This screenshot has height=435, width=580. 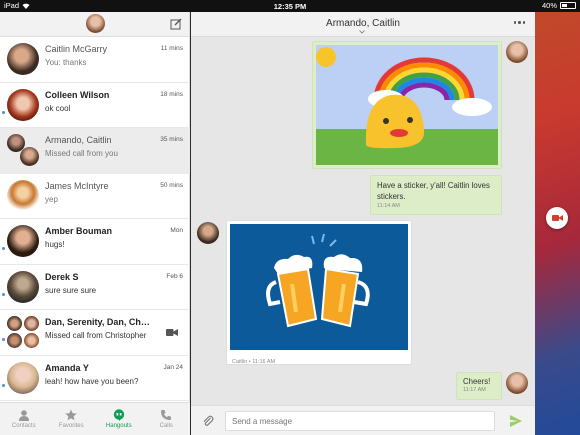 What do you see at coordinates (71, 290) in the screenshot?
I see `conversation-snippet: sure sure sure` at bounding box center [71, 290].